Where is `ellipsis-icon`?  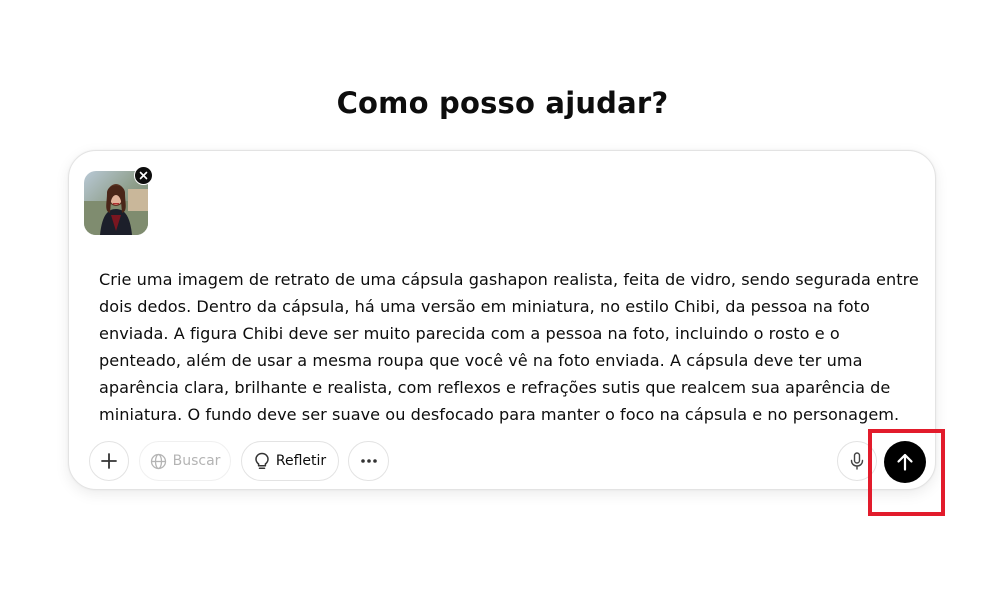 ellipsis-icon is located at coordinates (368, 461).